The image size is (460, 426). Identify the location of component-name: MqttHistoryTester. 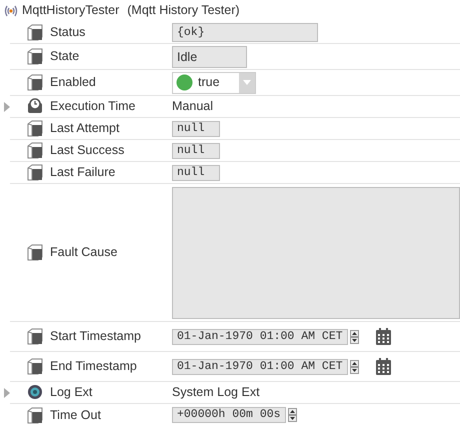
(71, 11).